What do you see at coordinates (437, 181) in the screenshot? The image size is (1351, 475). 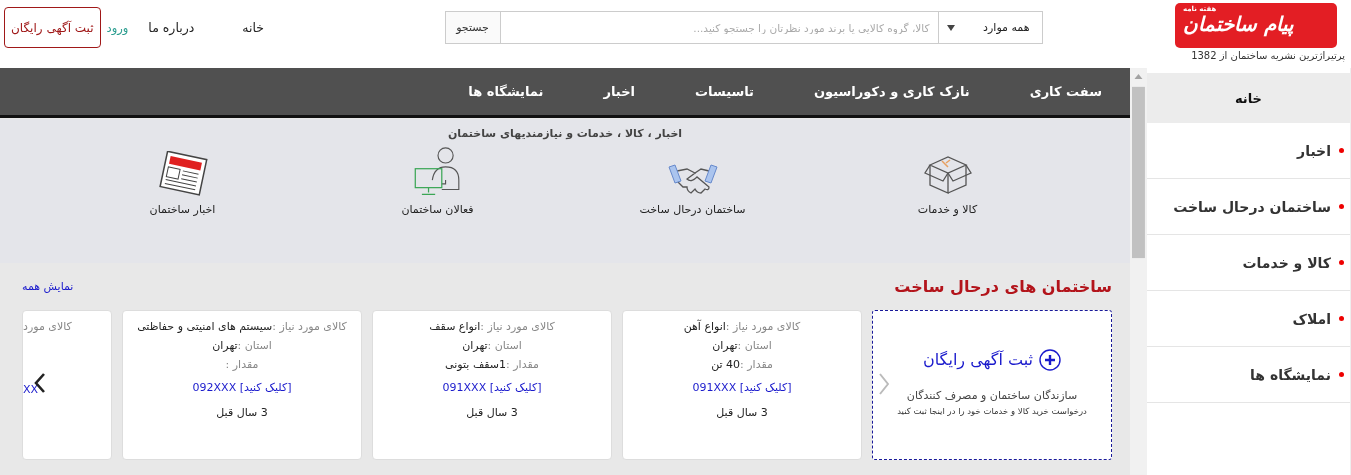 I see `category-link: فعالان ساختمان` at bounding box center [437, 181].